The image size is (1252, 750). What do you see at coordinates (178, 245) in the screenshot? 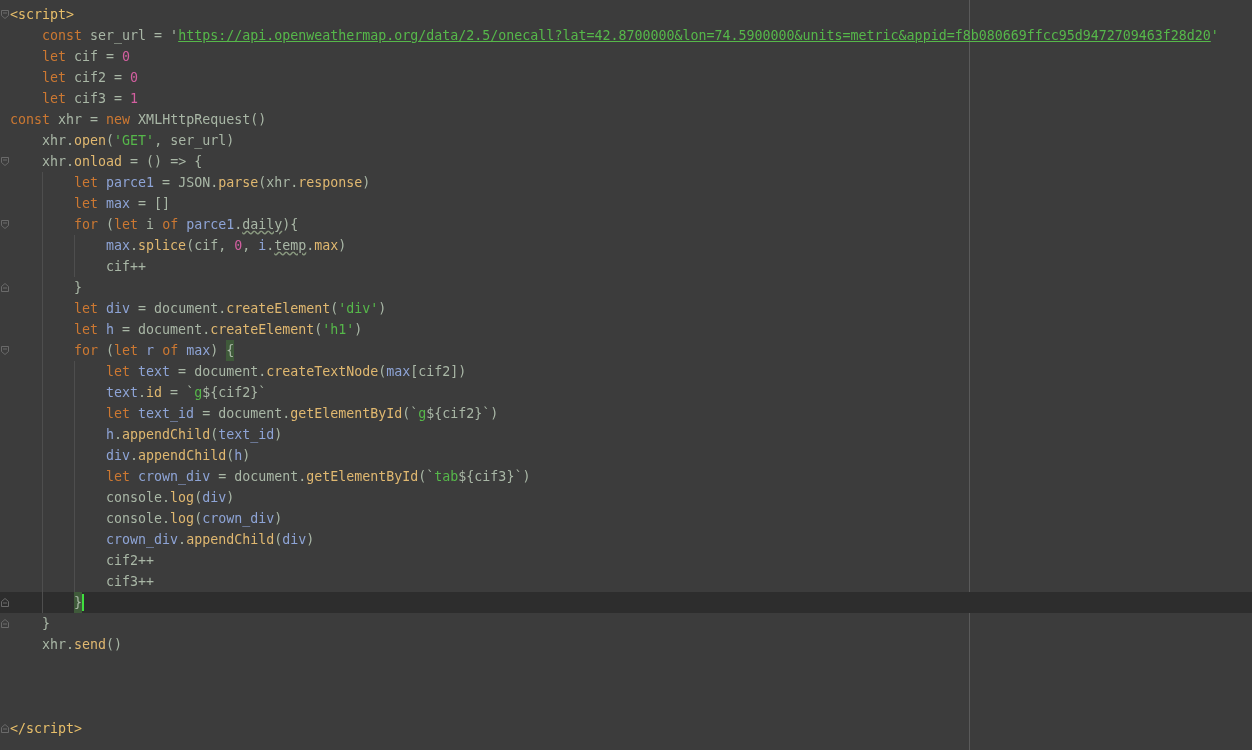
I see `code-line: max.splice(cif, 0, i.temp.max)` at bounding box center [178, 245].